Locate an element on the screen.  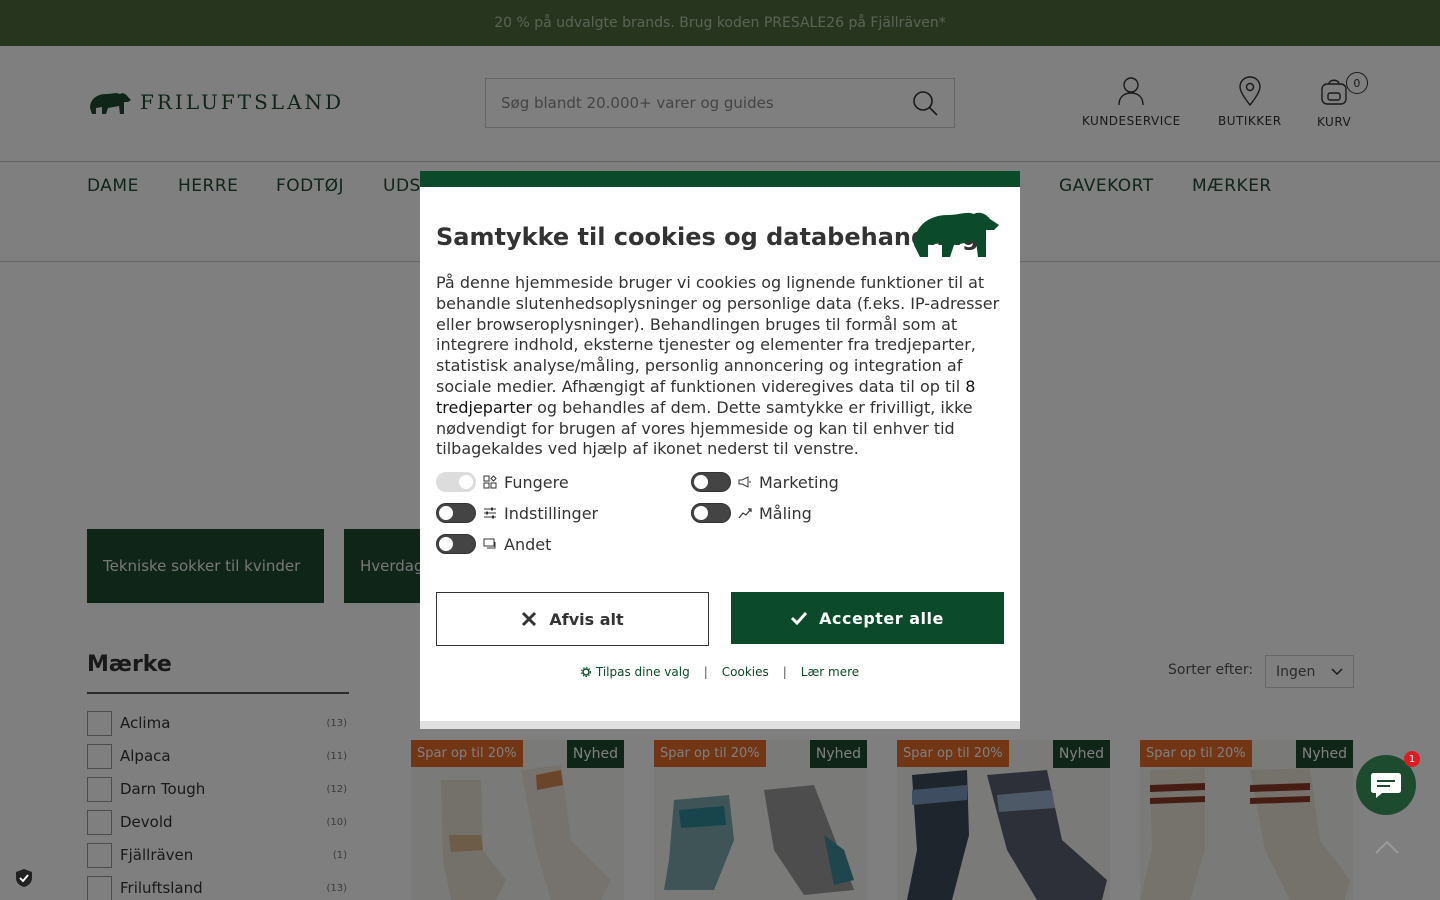
bear-logo-icon is located at coordinates (956, 234).